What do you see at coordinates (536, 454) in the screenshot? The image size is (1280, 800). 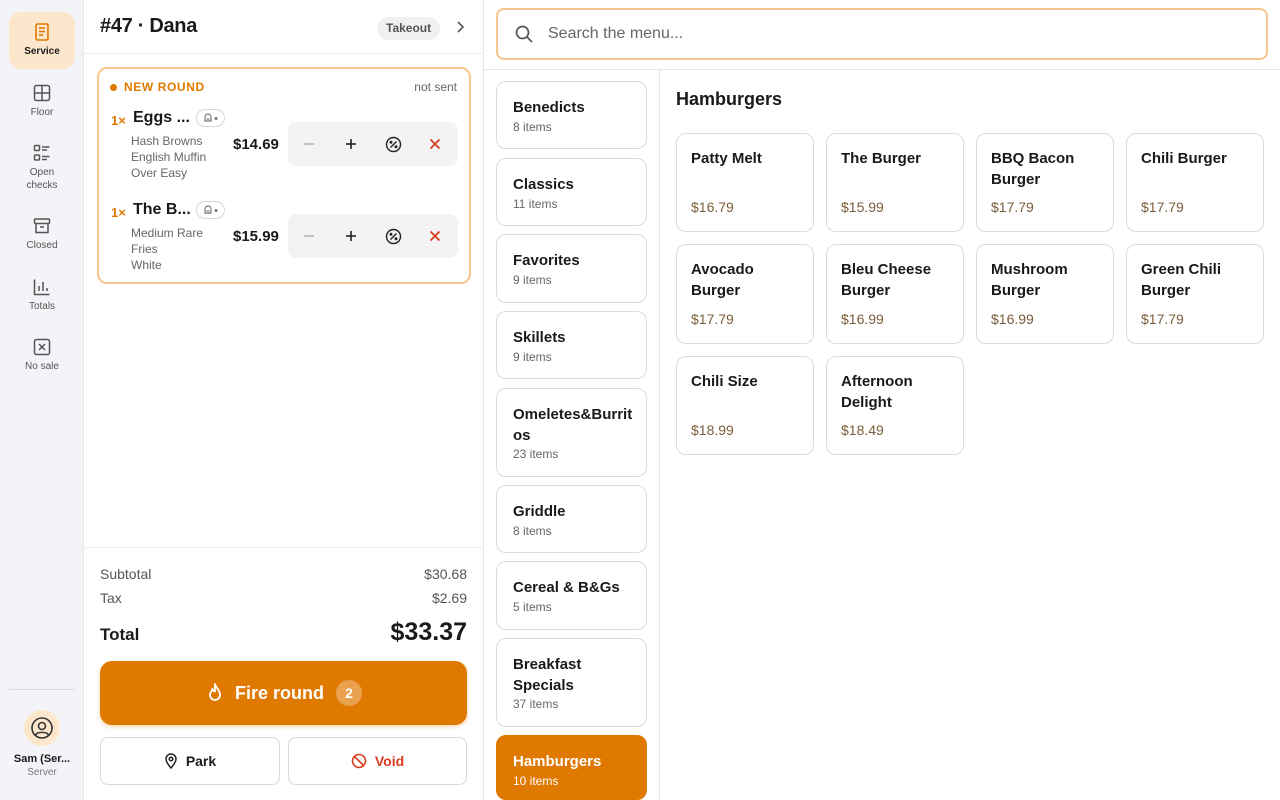 I see `category-count: 23 items` at bounding box center [536, 454].